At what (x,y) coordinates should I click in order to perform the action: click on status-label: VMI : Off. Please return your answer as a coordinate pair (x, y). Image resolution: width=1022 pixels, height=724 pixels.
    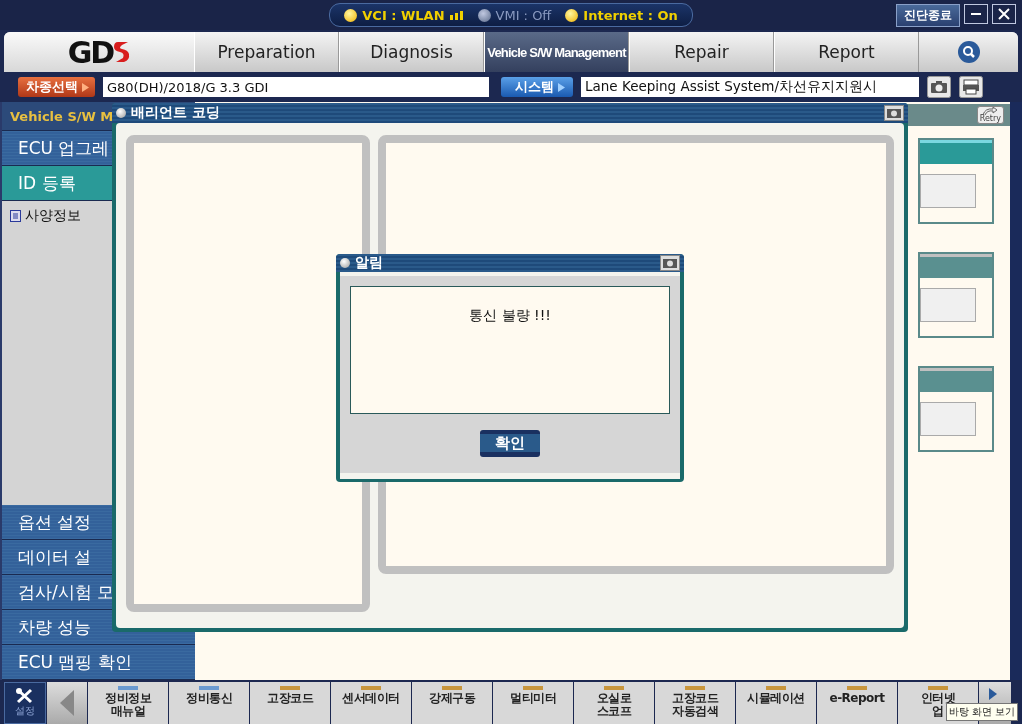
    Looking at the image, I should click on (523, 15).